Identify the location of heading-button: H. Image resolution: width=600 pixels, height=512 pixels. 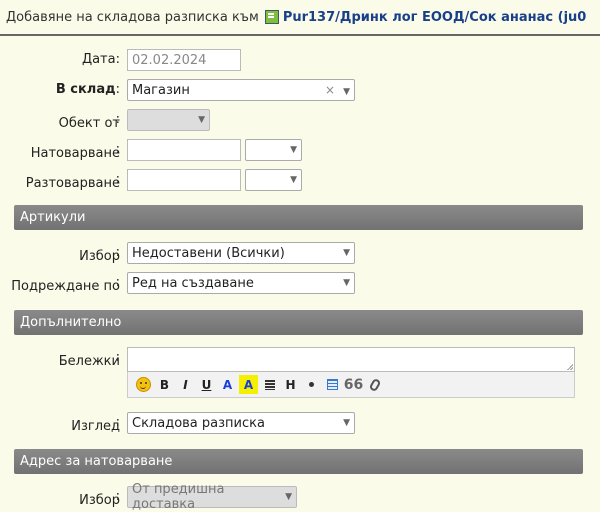
(290, 384).